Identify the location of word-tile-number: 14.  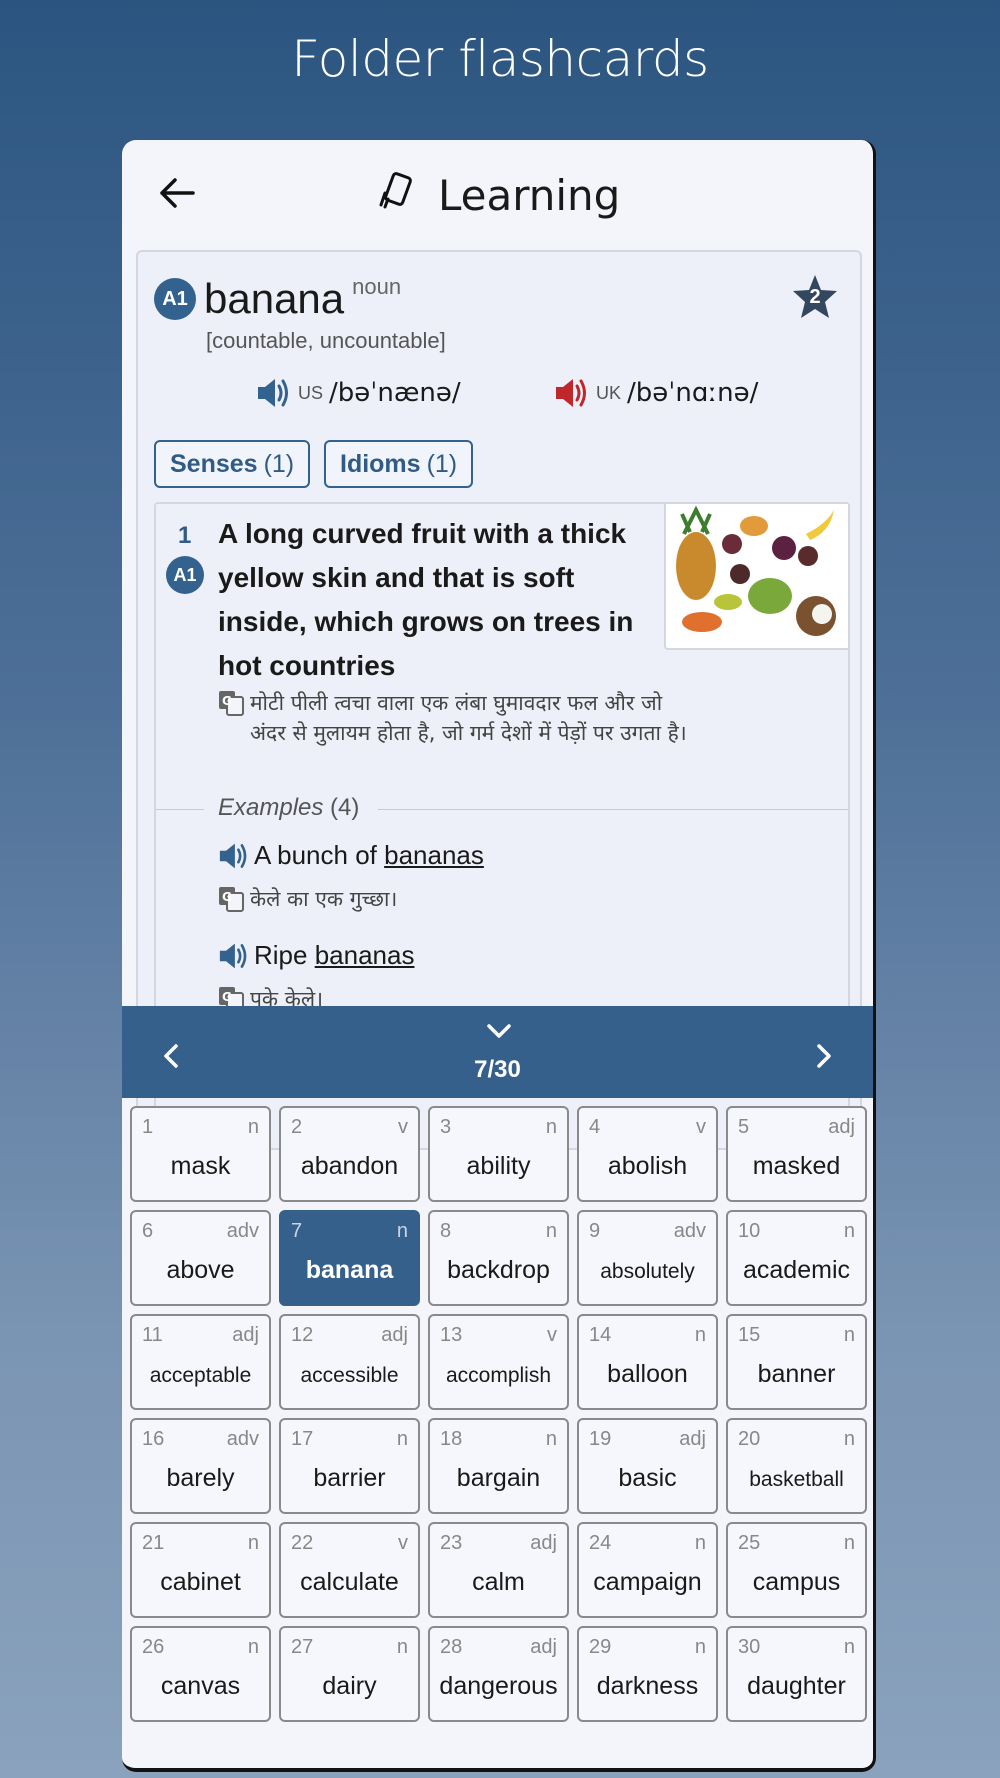
(600, 1335).